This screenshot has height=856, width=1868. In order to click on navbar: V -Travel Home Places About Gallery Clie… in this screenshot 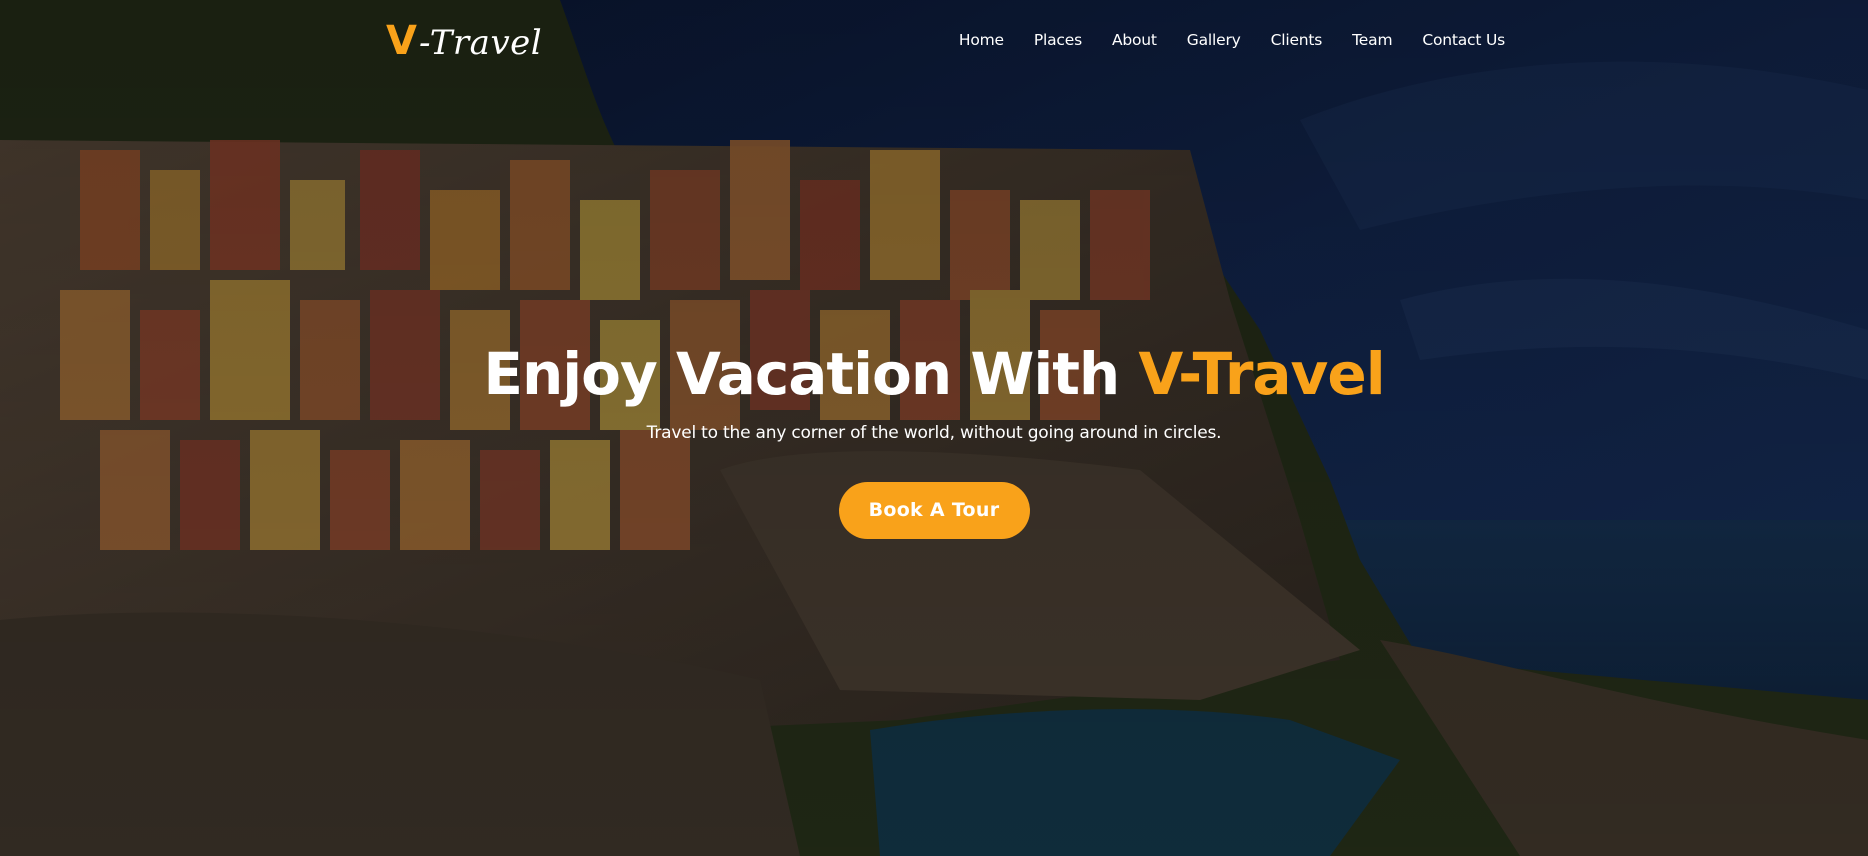, I will do `click(934, 41)`.